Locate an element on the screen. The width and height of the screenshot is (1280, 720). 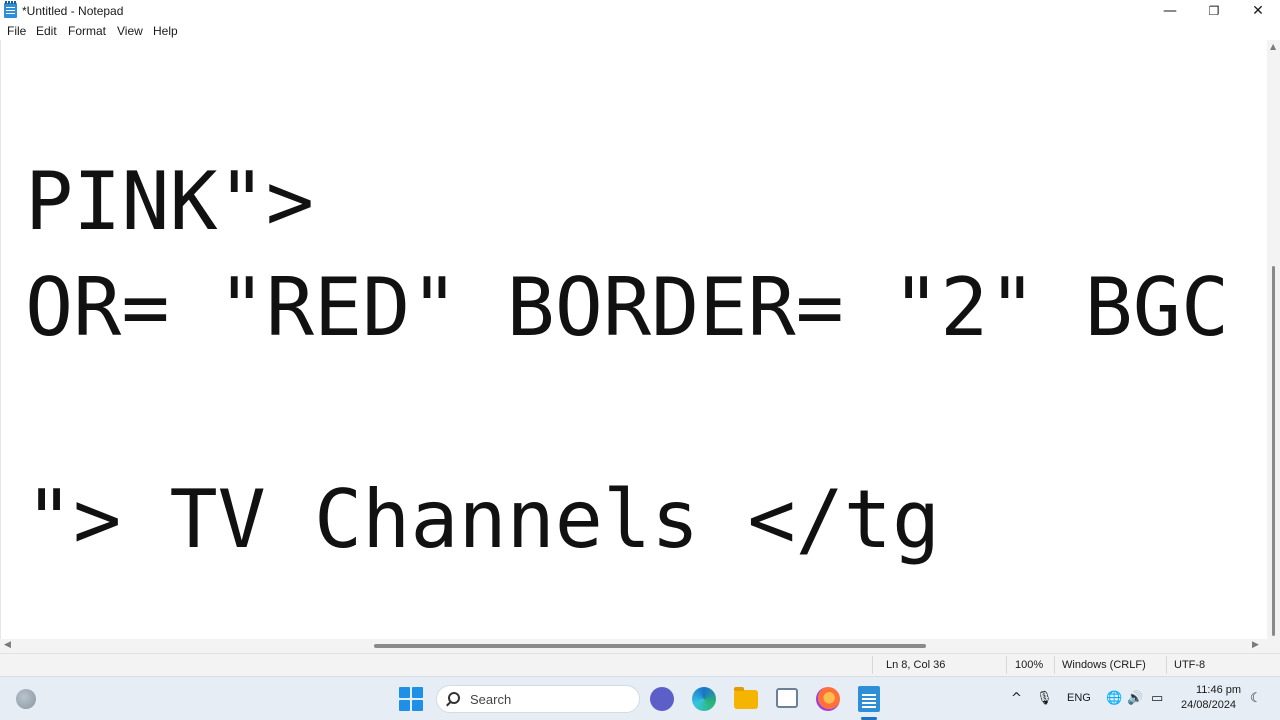
scroll-left-arrow-icon: ◀ is located at coordinates (7, 645).